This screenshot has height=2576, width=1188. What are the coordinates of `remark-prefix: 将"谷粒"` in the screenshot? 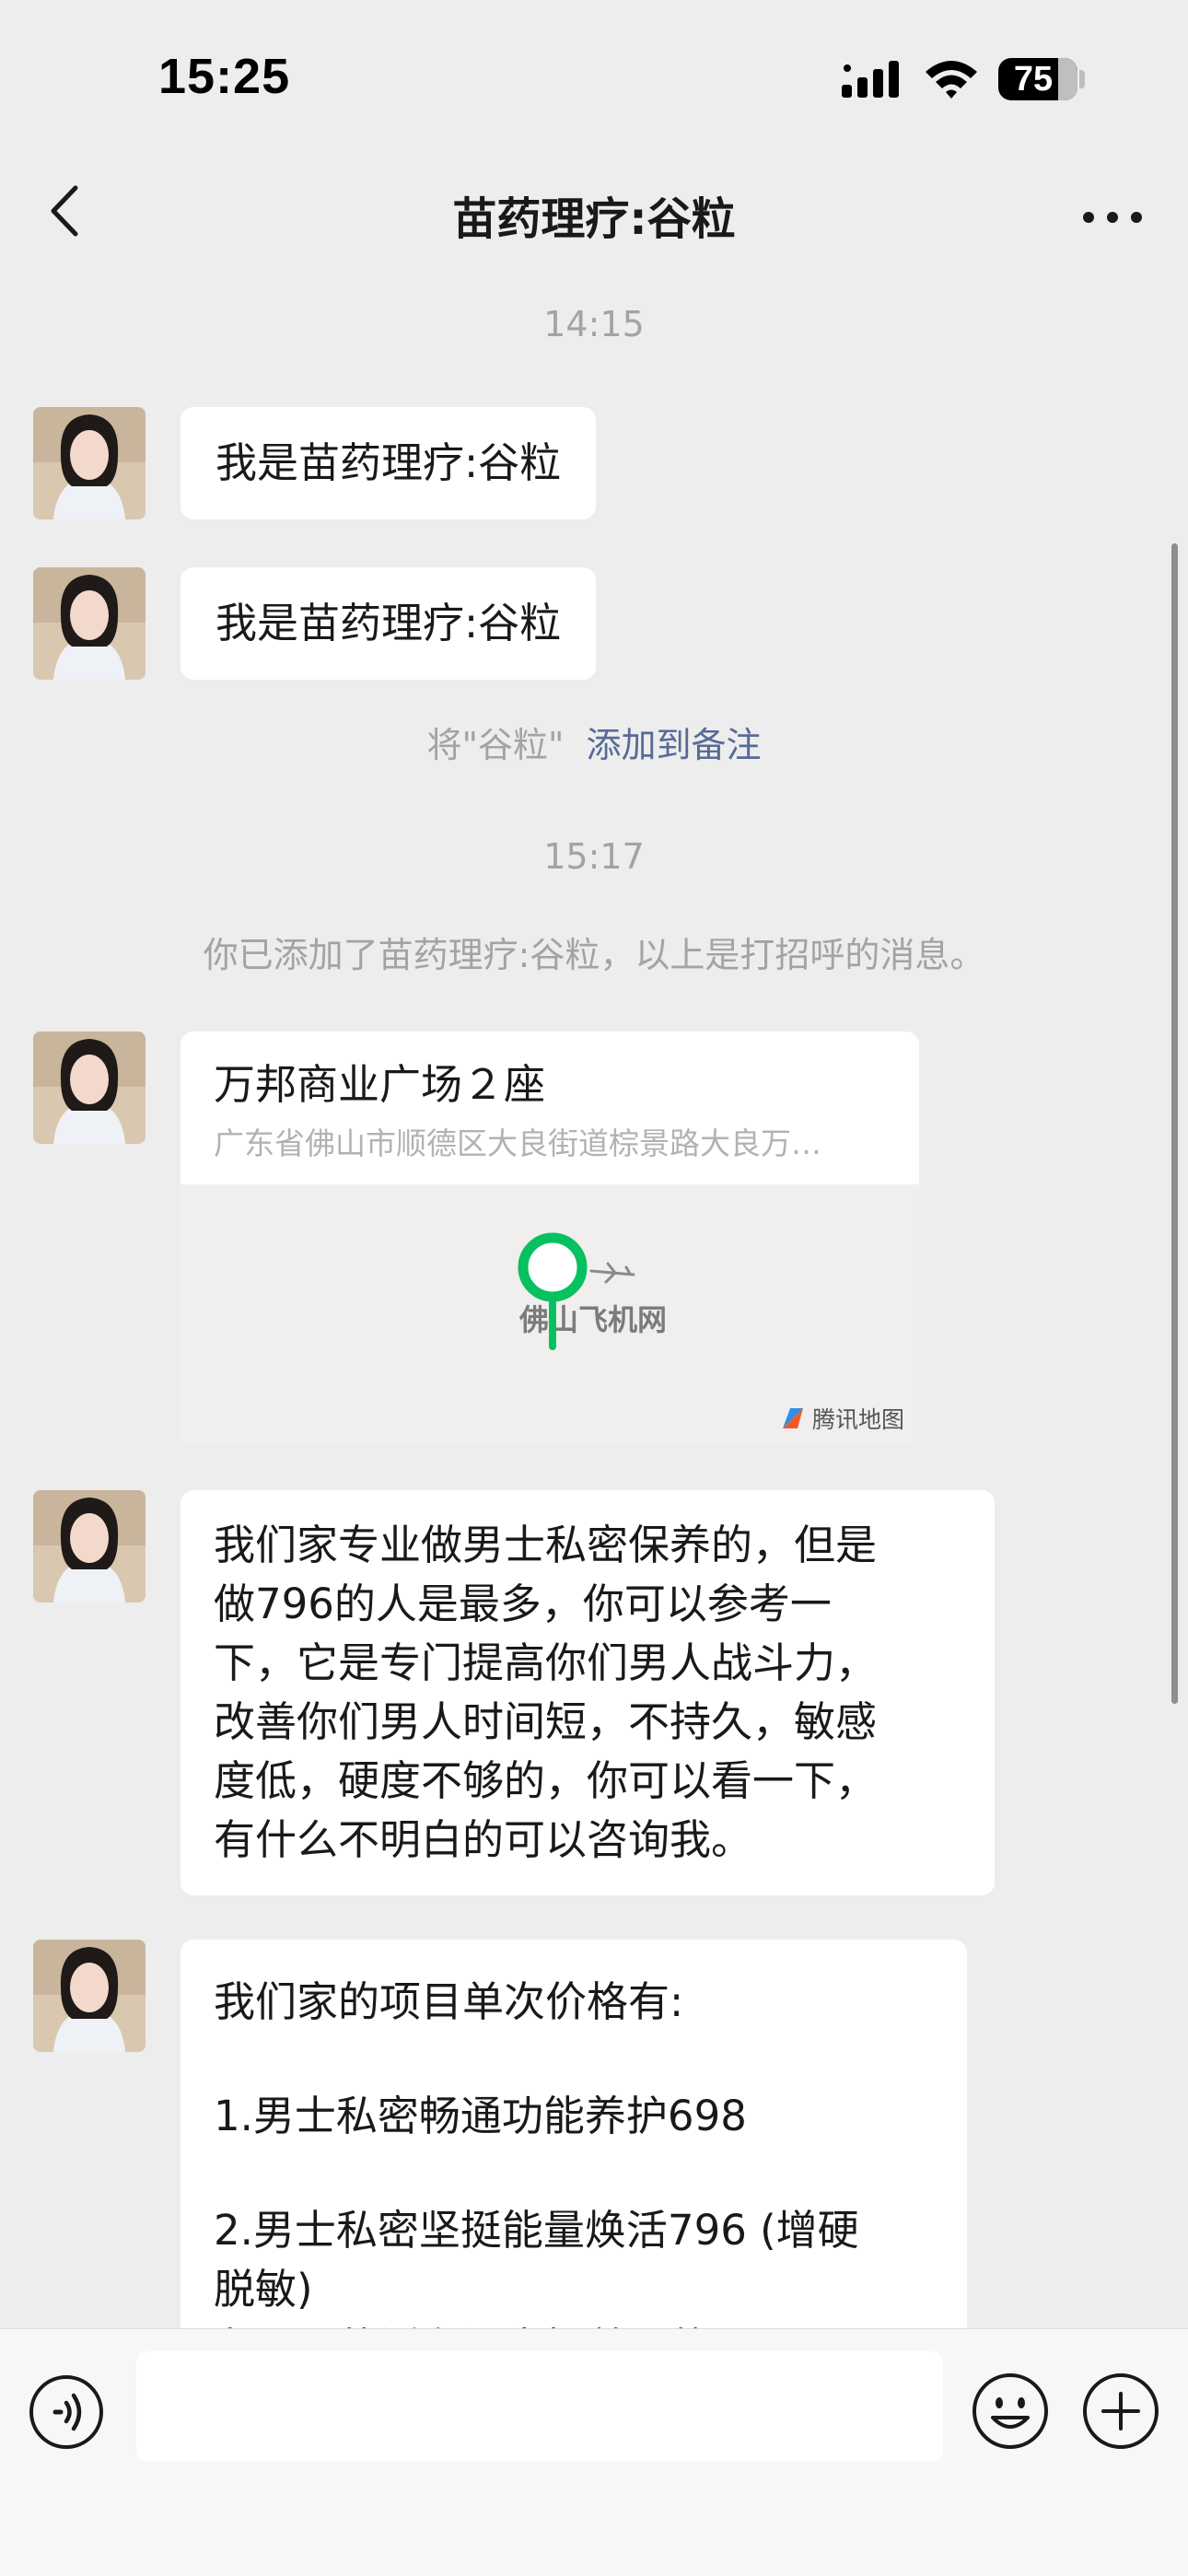 It's located at (496, 745).